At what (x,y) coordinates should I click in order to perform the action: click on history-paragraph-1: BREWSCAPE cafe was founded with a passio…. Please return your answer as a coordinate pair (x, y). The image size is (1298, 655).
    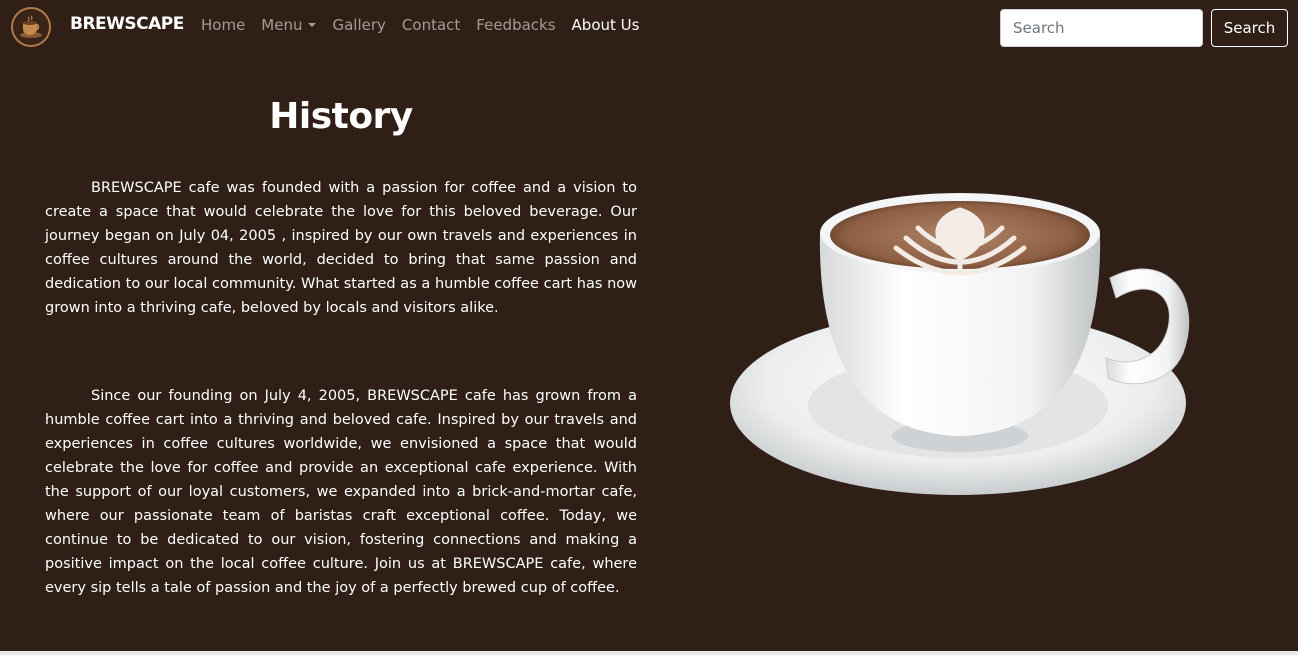
    Looking at the image, I should click on (341, 248).